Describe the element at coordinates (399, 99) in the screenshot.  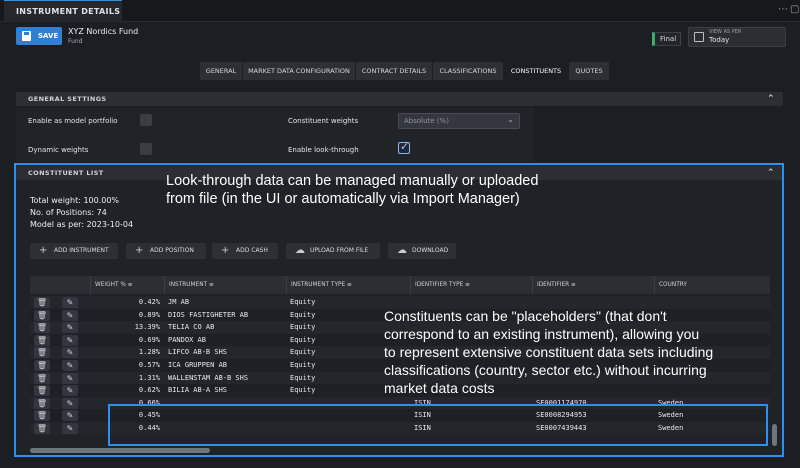
I see `general-settings-header: GENERAL SETTINGS ⌃` at that location.